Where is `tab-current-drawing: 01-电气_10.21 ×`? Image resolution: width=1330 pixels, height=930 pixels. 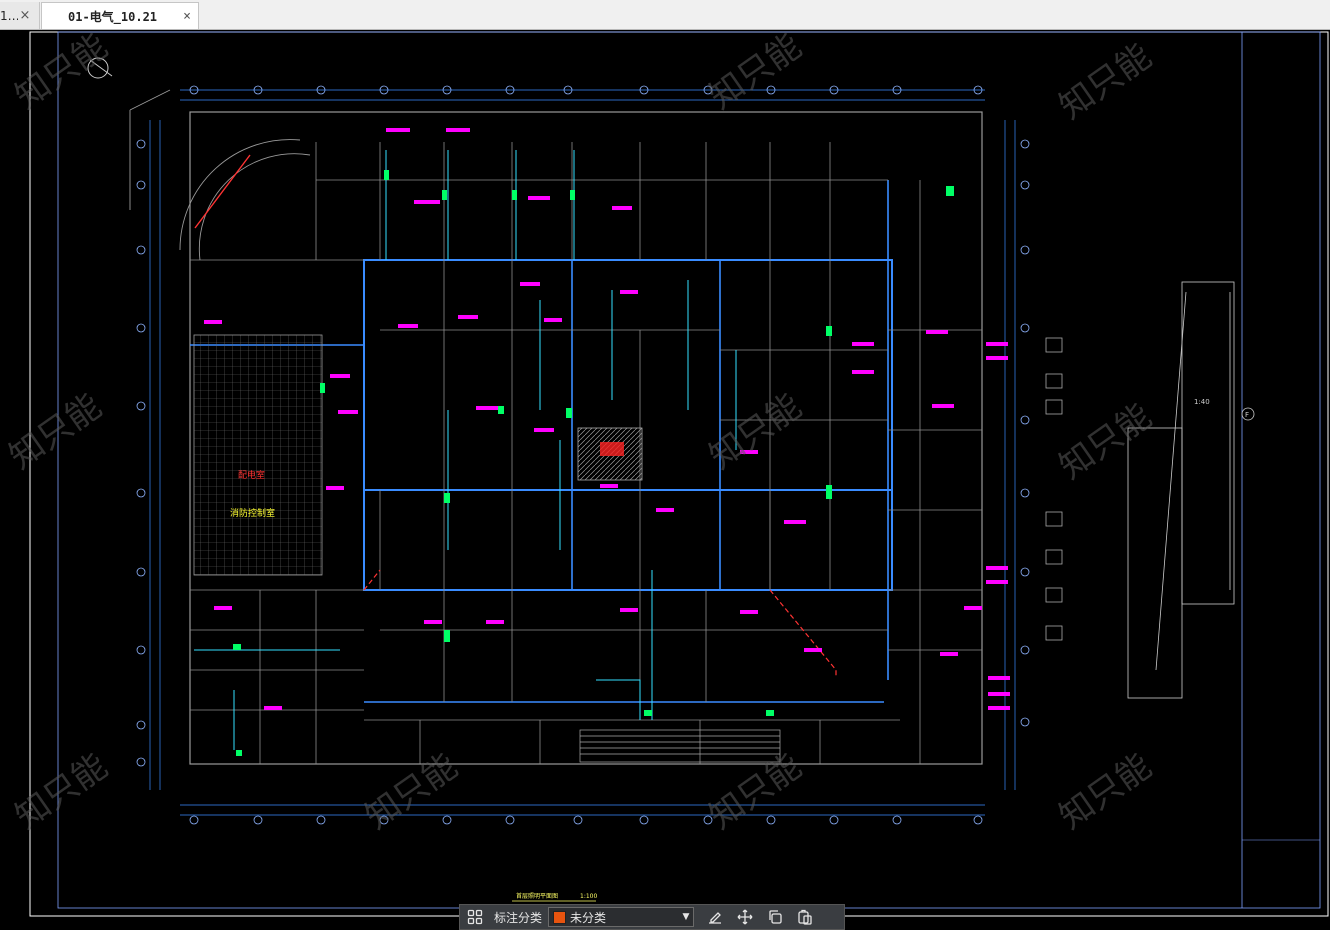
tab-current-drawing: 01-电气_10.21 × is located at coordinates (120, 15).